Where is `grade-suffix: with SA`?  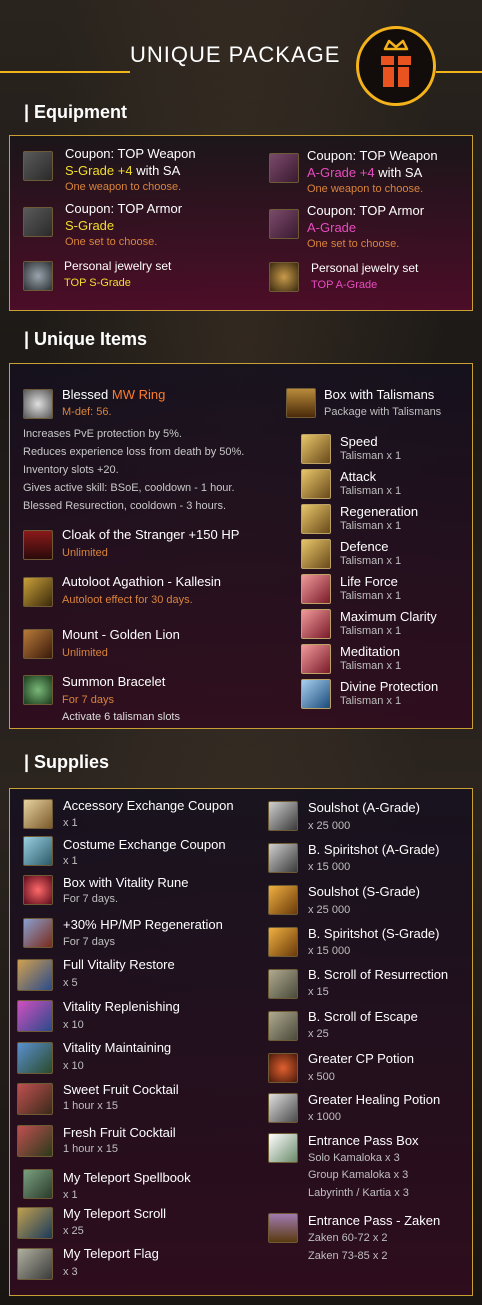 grade-suffix: with SA is located at coordinates (156, 170).